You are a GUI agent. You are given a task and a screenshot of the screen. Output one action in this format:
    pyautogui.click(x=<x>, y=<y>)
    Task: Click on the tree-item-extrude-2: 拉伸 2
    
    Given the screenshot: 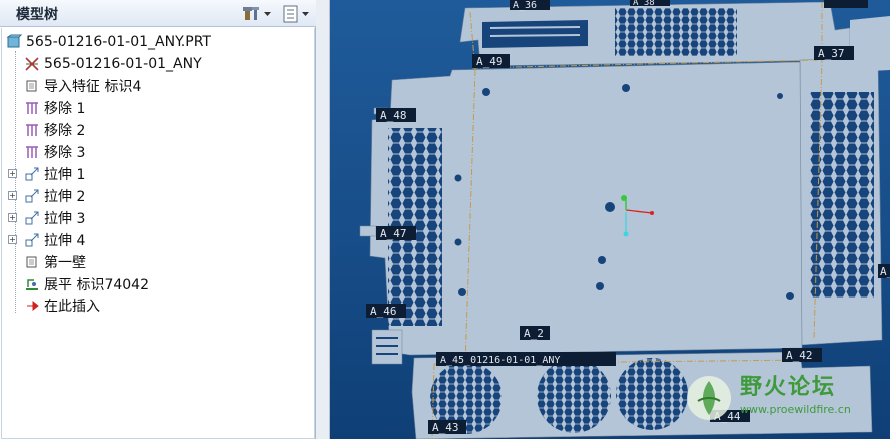 What is the action you would take?
    pyautogui.click(x=54, y=196)
    